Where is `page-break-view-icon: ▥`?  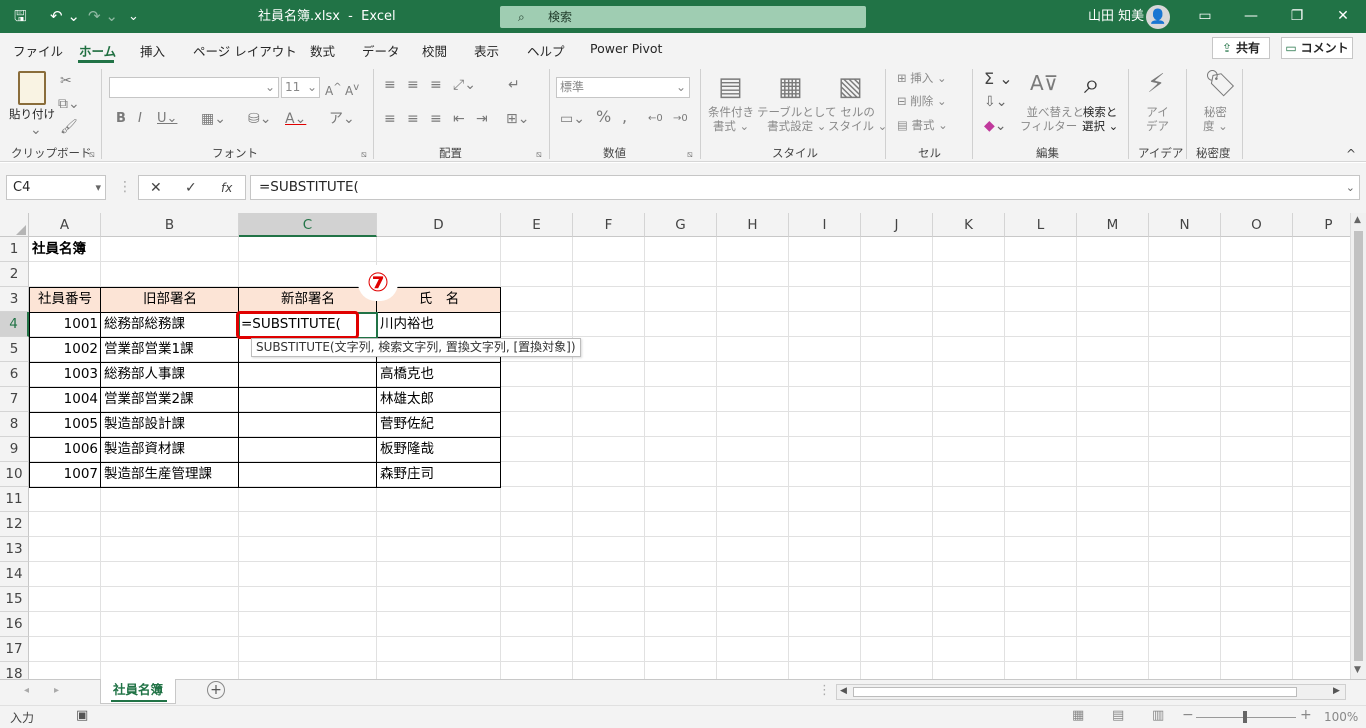
page-break-view-icon: ▥ is located at coordinates (1158, 715).